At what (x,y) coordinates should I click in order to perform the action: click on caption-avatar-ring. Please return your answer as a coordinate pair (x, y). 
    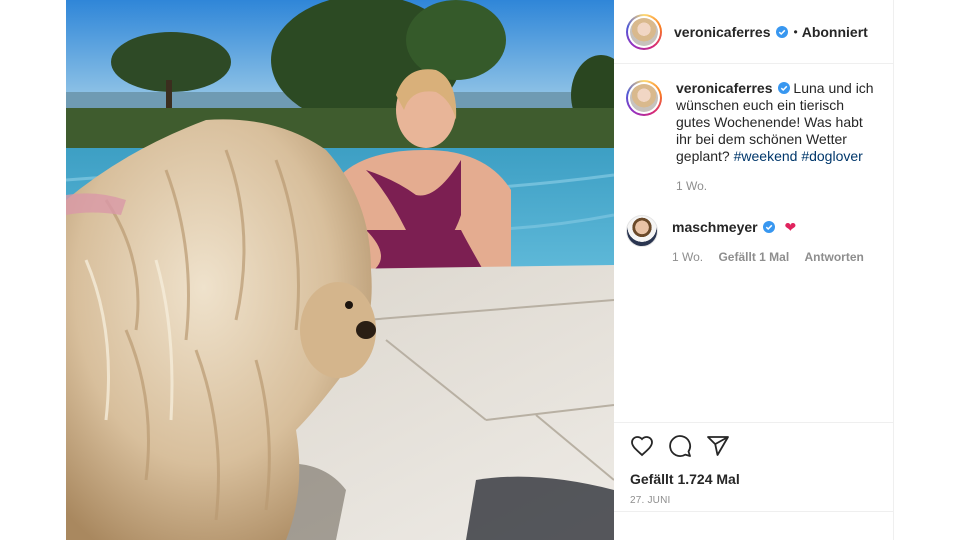
    Looking at the image, I should click on (644, 98).